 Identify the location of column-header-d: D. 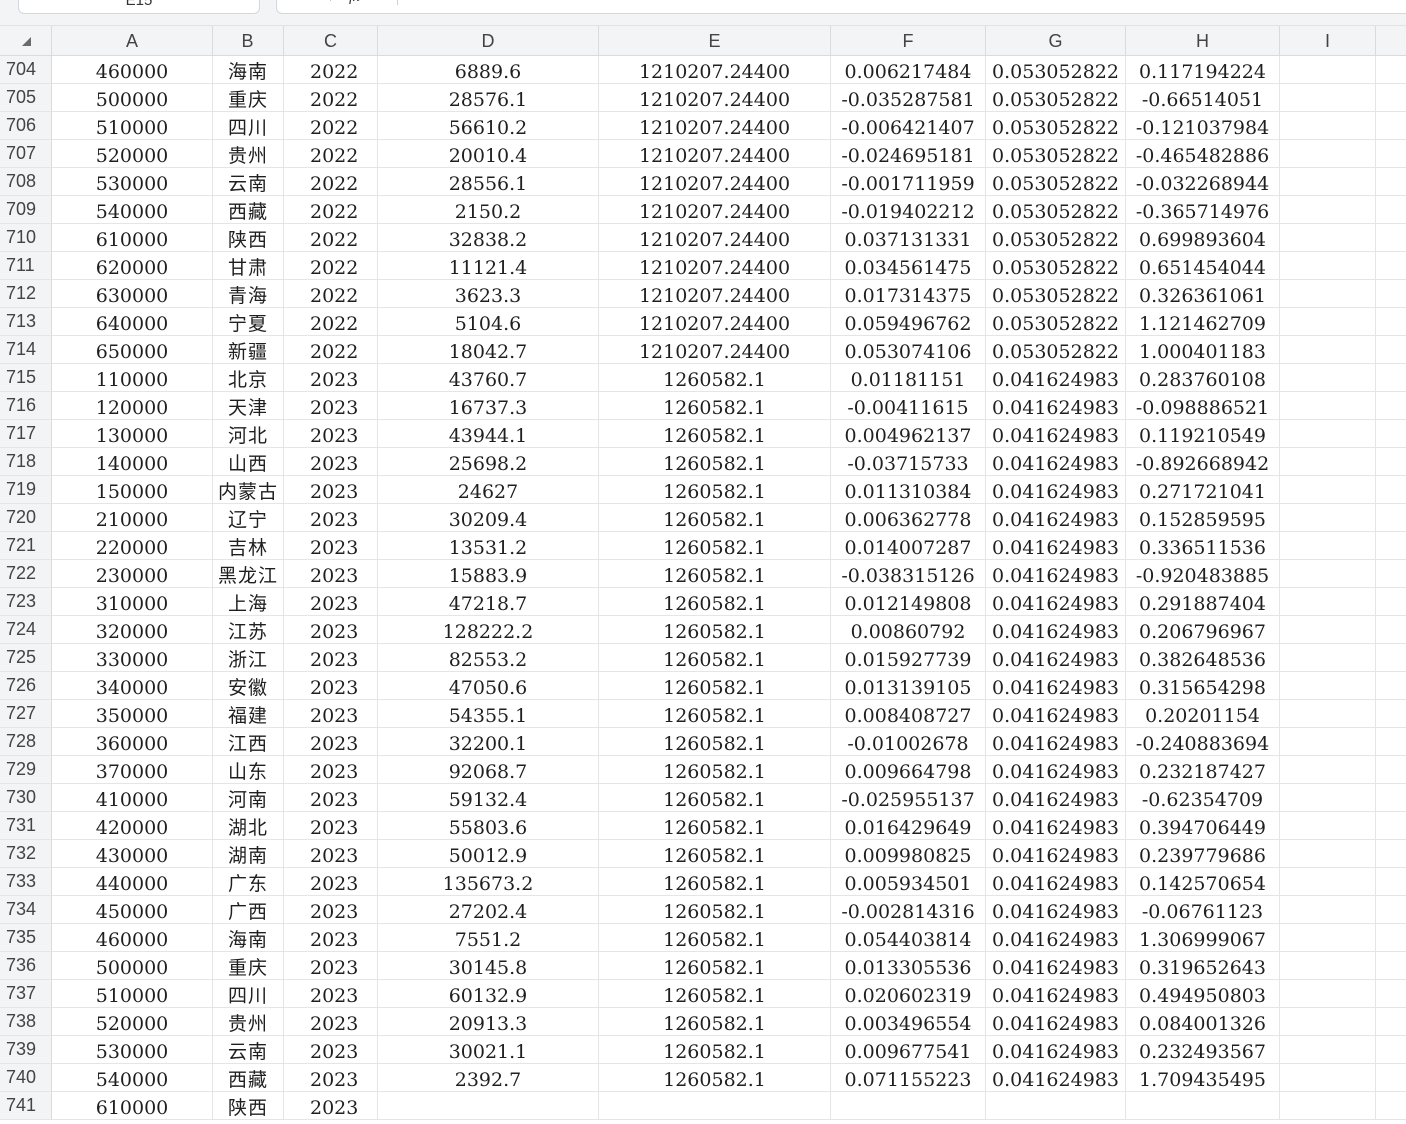
(488, 40).